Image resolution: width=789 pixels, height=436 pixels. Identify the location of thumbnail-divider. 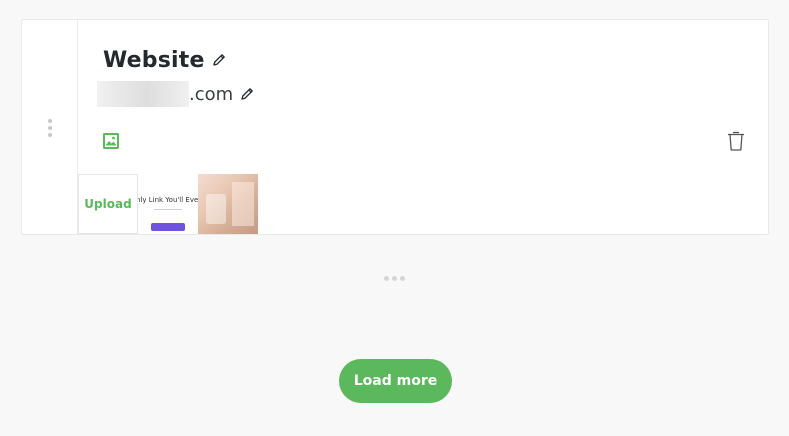
(168, 209).